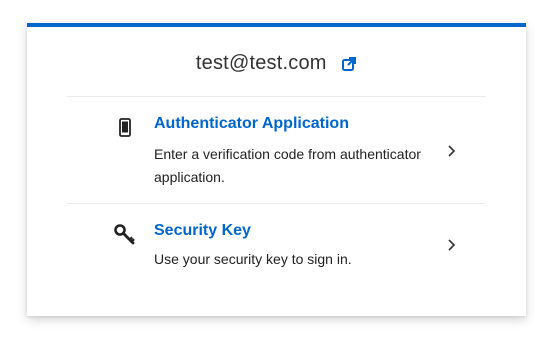 Image resolution: width=554 pixels, height=343 pixels. I want to click on authenticator-application-title: Authenticator Application, so click(251, 123).